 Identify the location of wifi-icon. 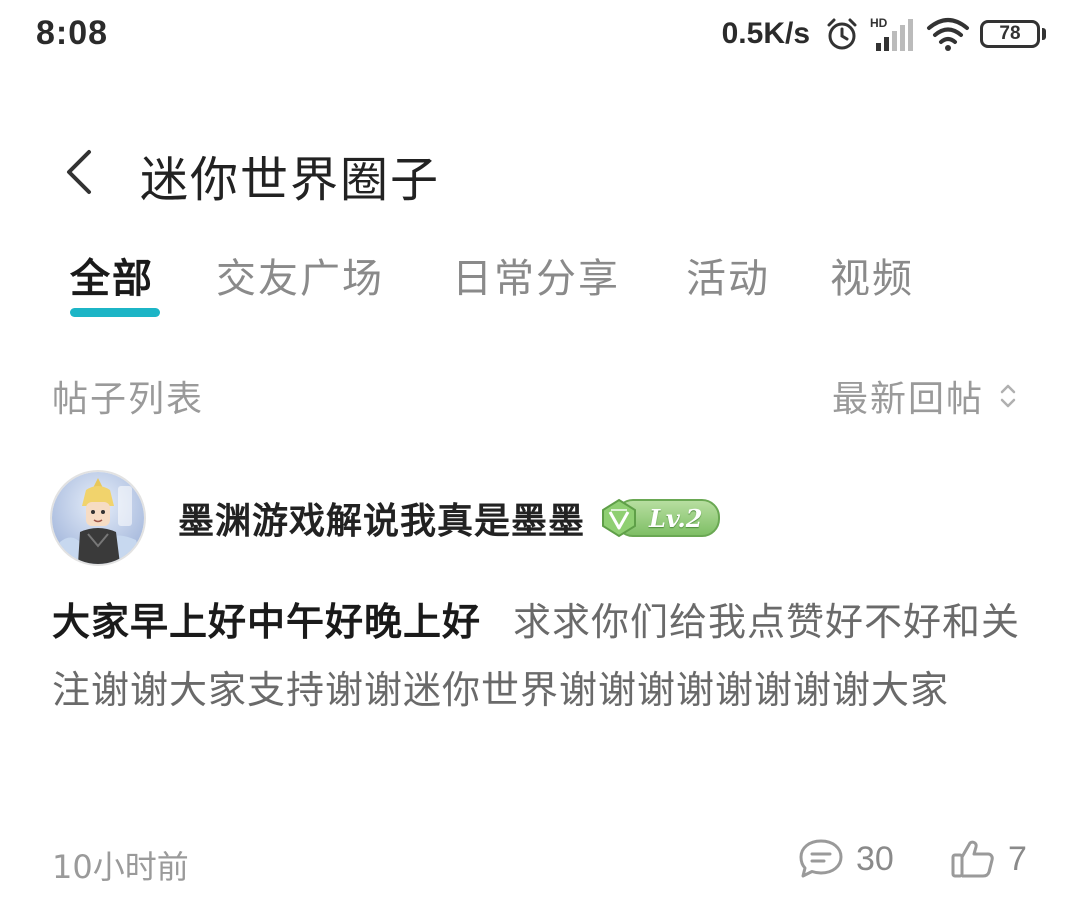
(948, 34).